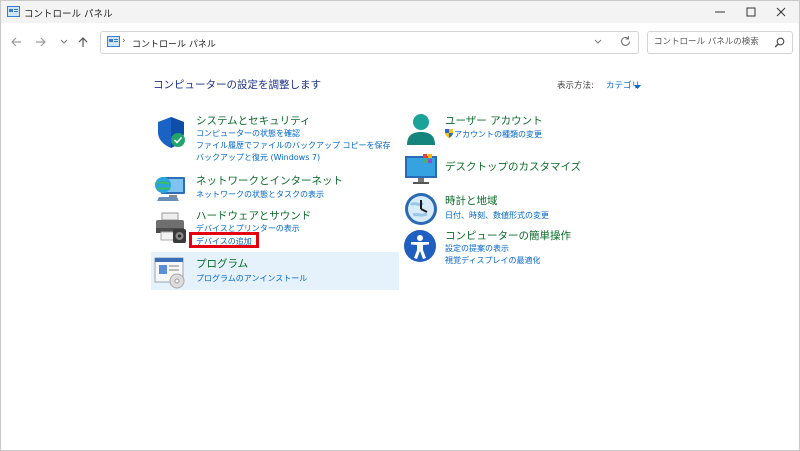  I want to click on close-icon, so click(781, 12).